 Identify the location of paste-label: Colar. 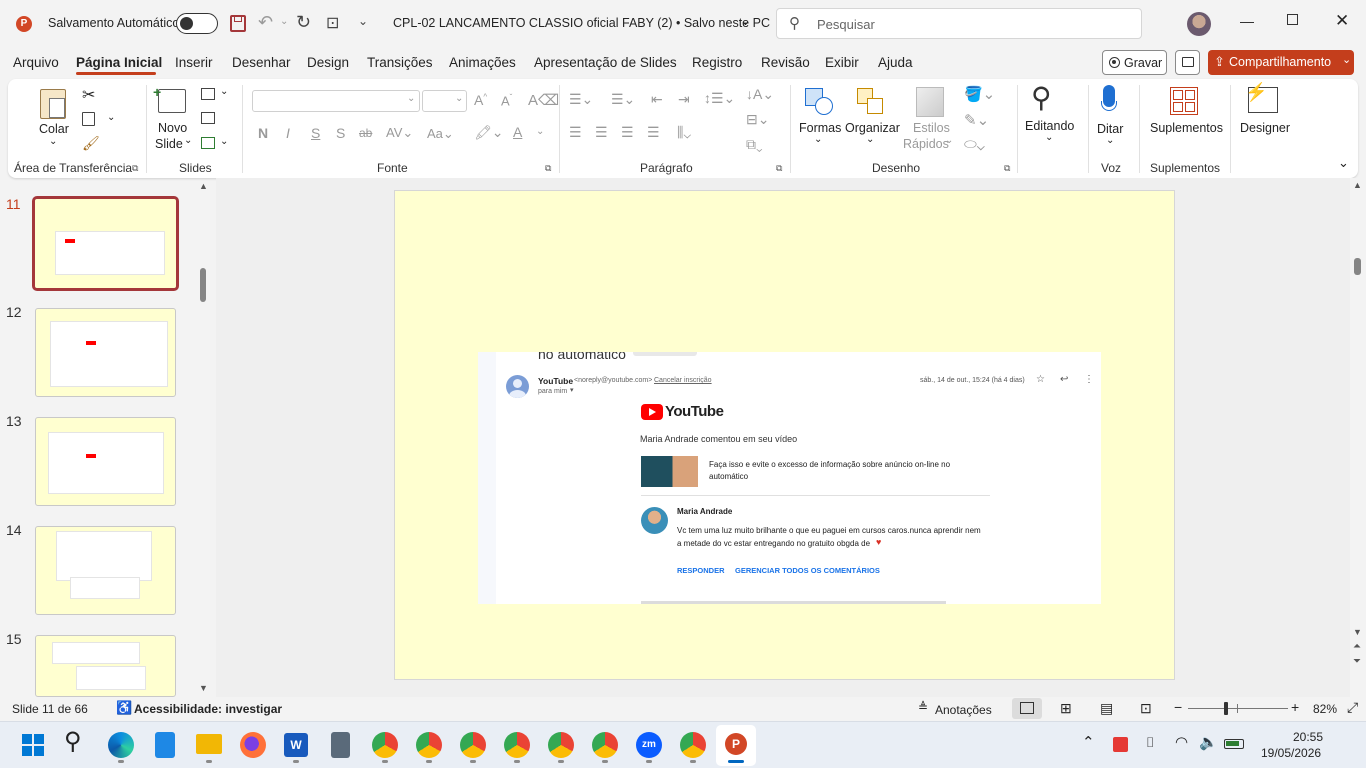
(54, 129).